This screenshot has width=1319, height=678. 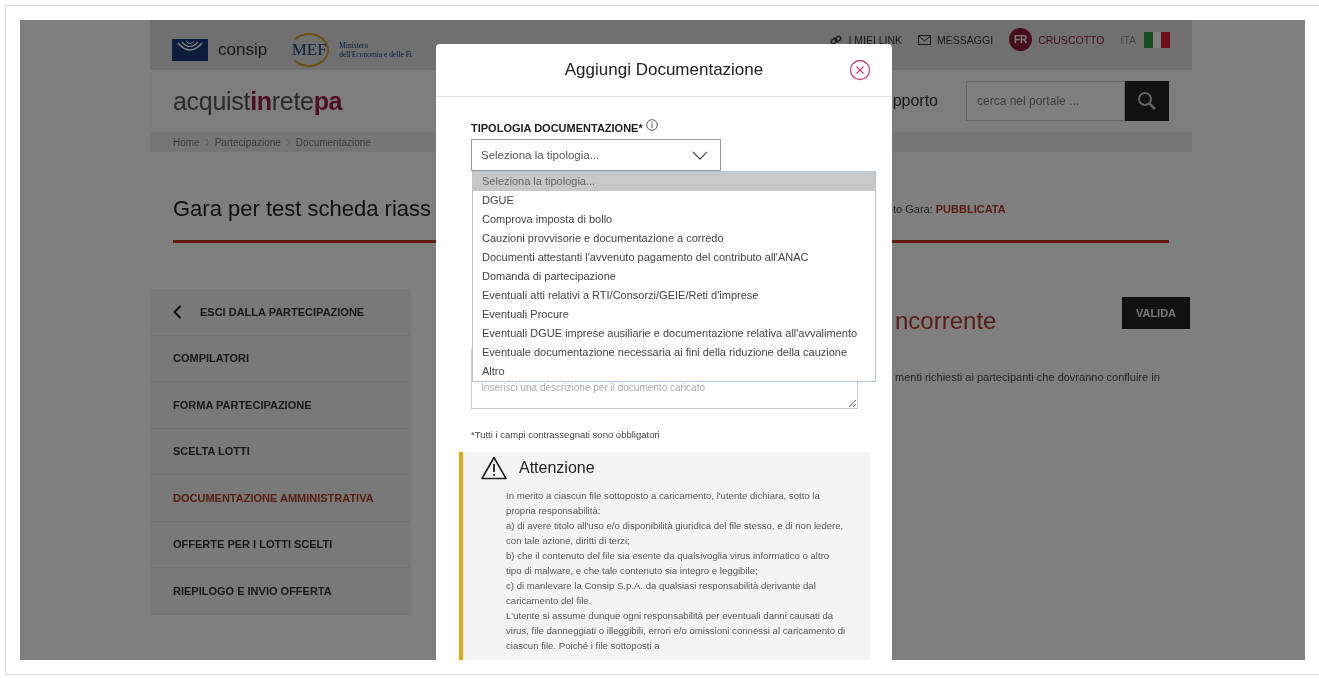 What do you see at coordinates (557, 127) in the screenshot?
I see `field-label: TIPOLOGIA DOCUMENTAZIONE*` at bounding box center [557, 127].